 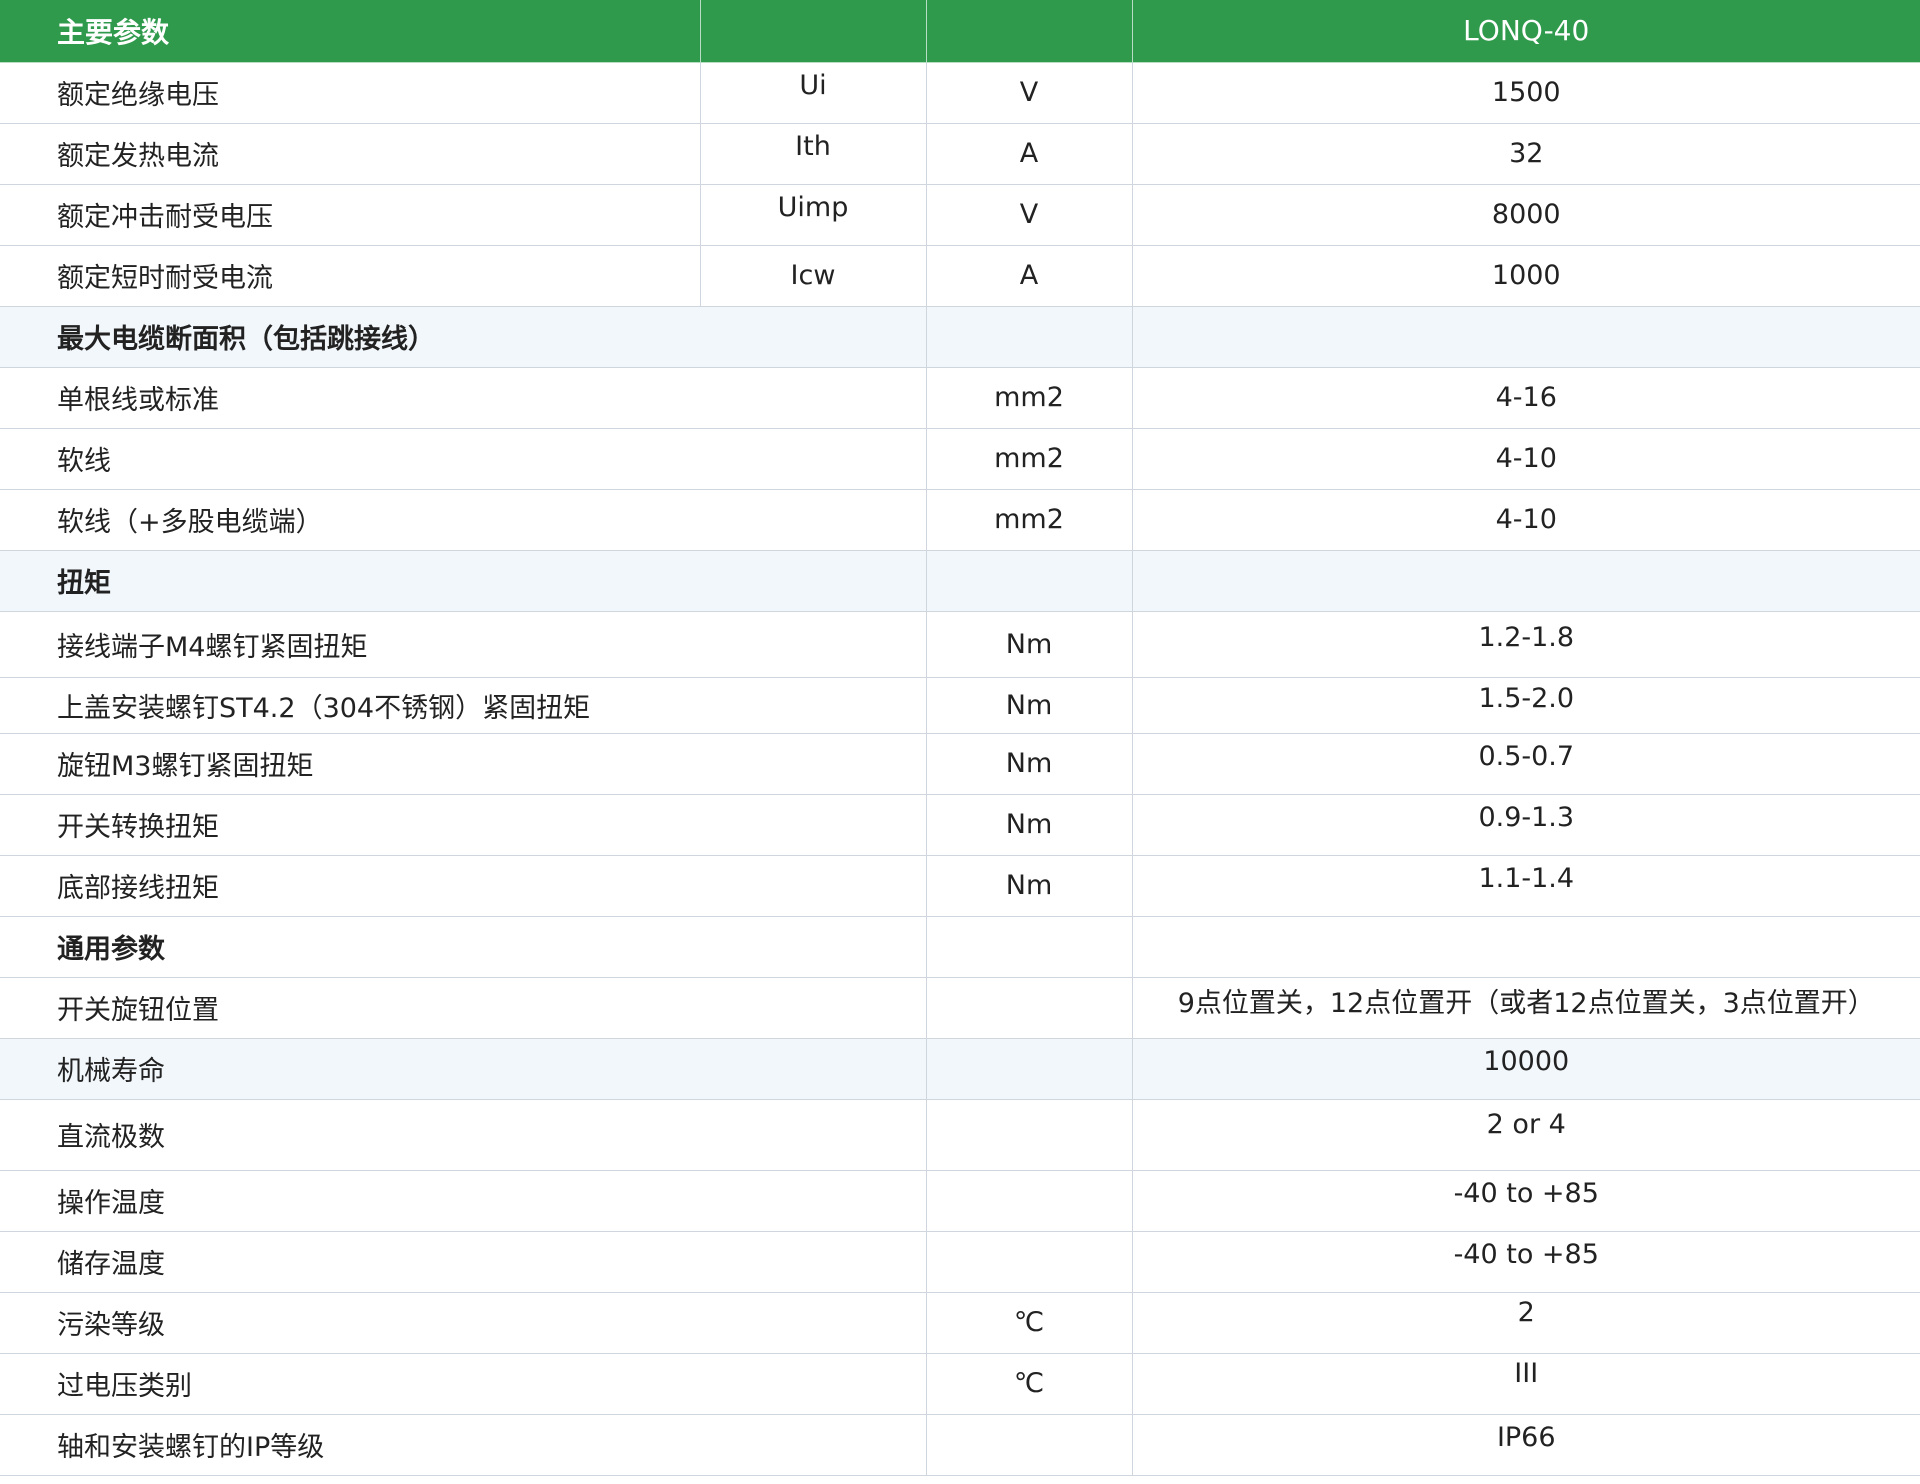 I want to click on param-value: 0.5-0.7, so click(x=1526, y=756).